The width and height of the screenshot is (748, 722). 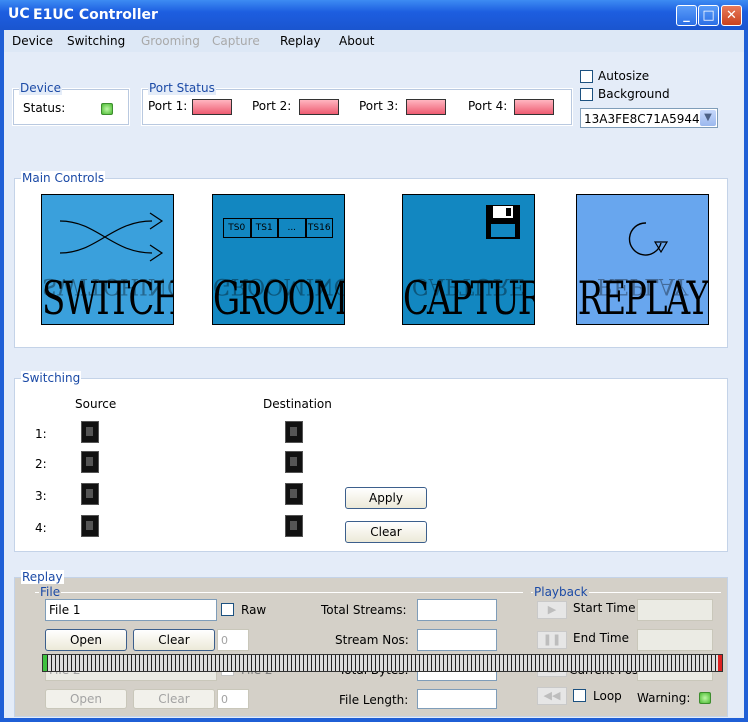 I want to click on switching-tile: SWITCHING SWITCHING, so click(x=107, y=259).